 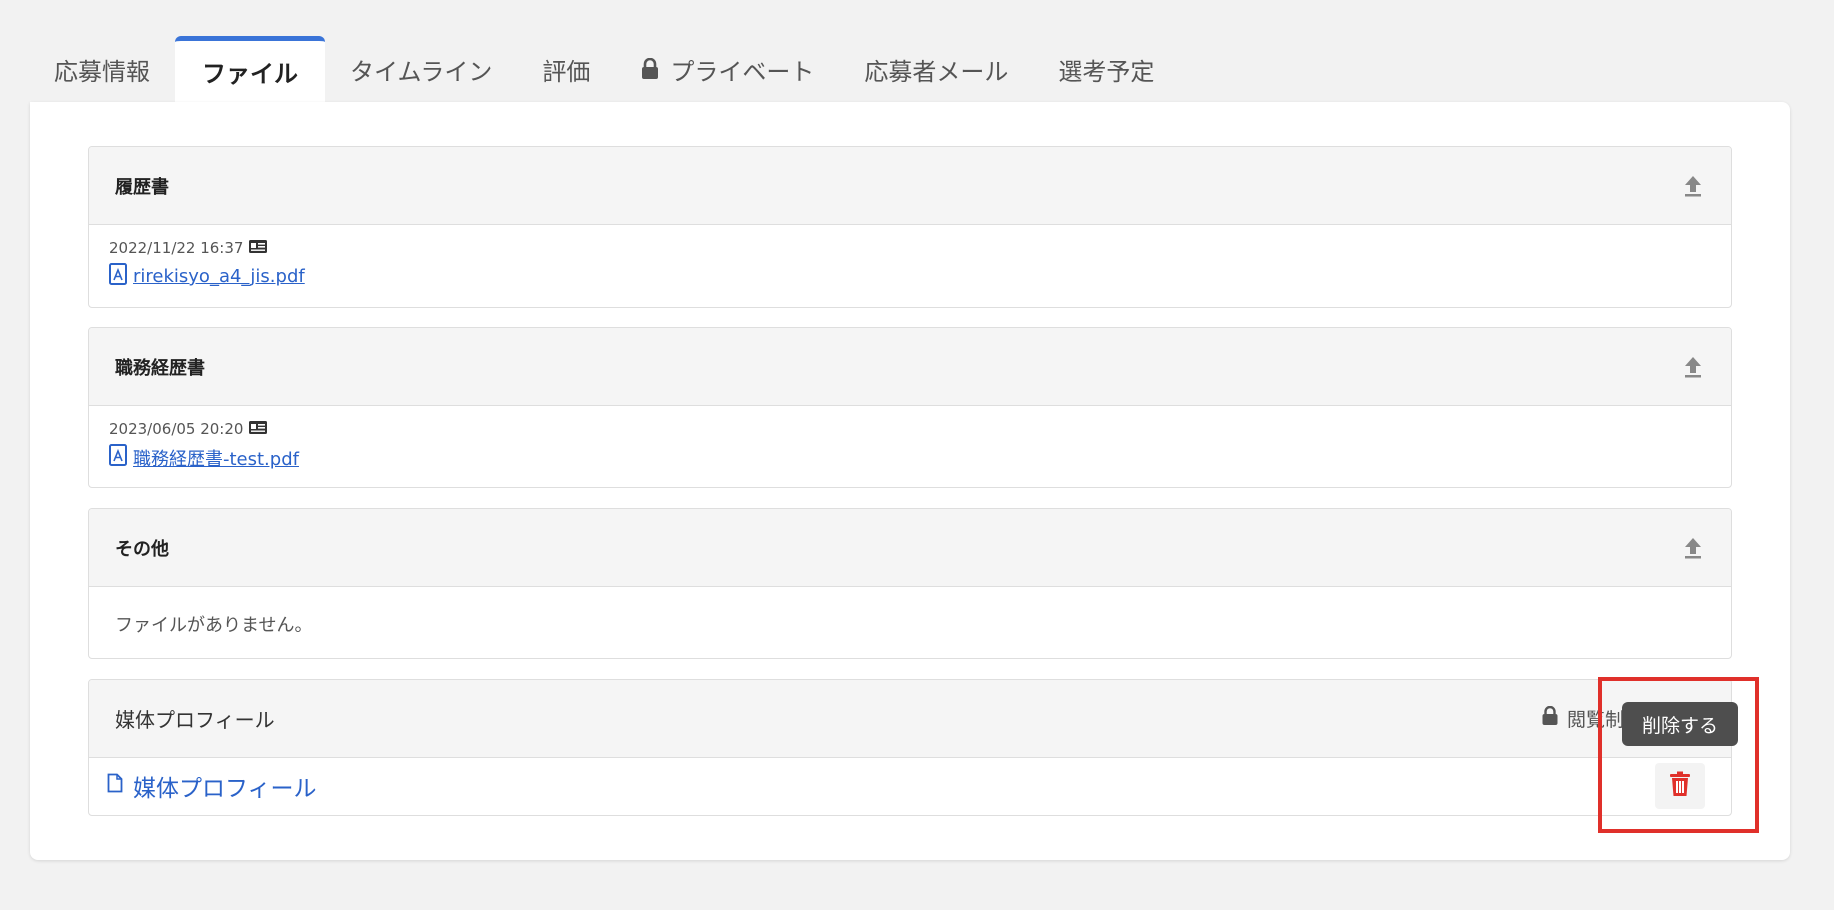 What do you see at coordinates (225, 789) in the screenshot?
I see `link-label: 媒体プロフィール` at bounding box center [225, 789].